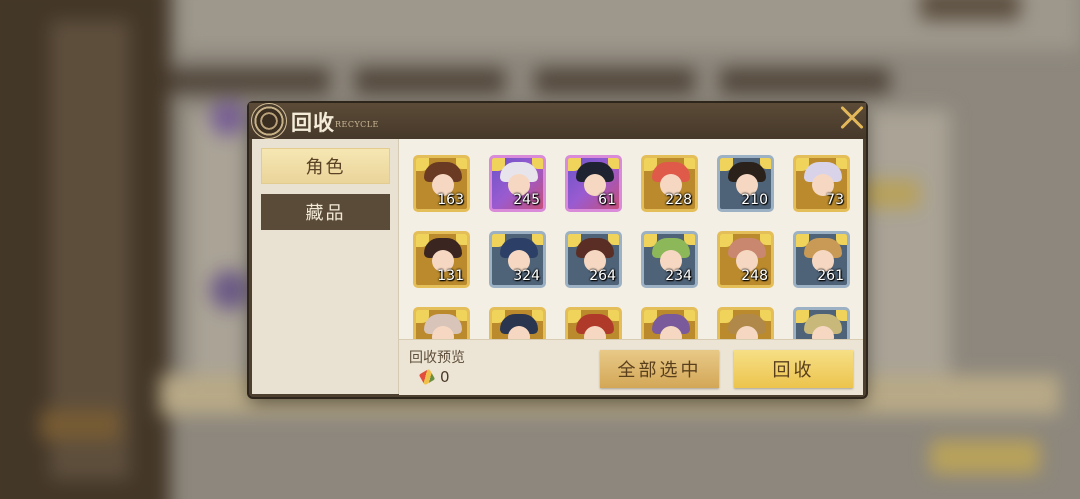  Describe the element at coordinates (325, 212) in the screenshot. I see `tab-collectibles: 藏品` at that location.